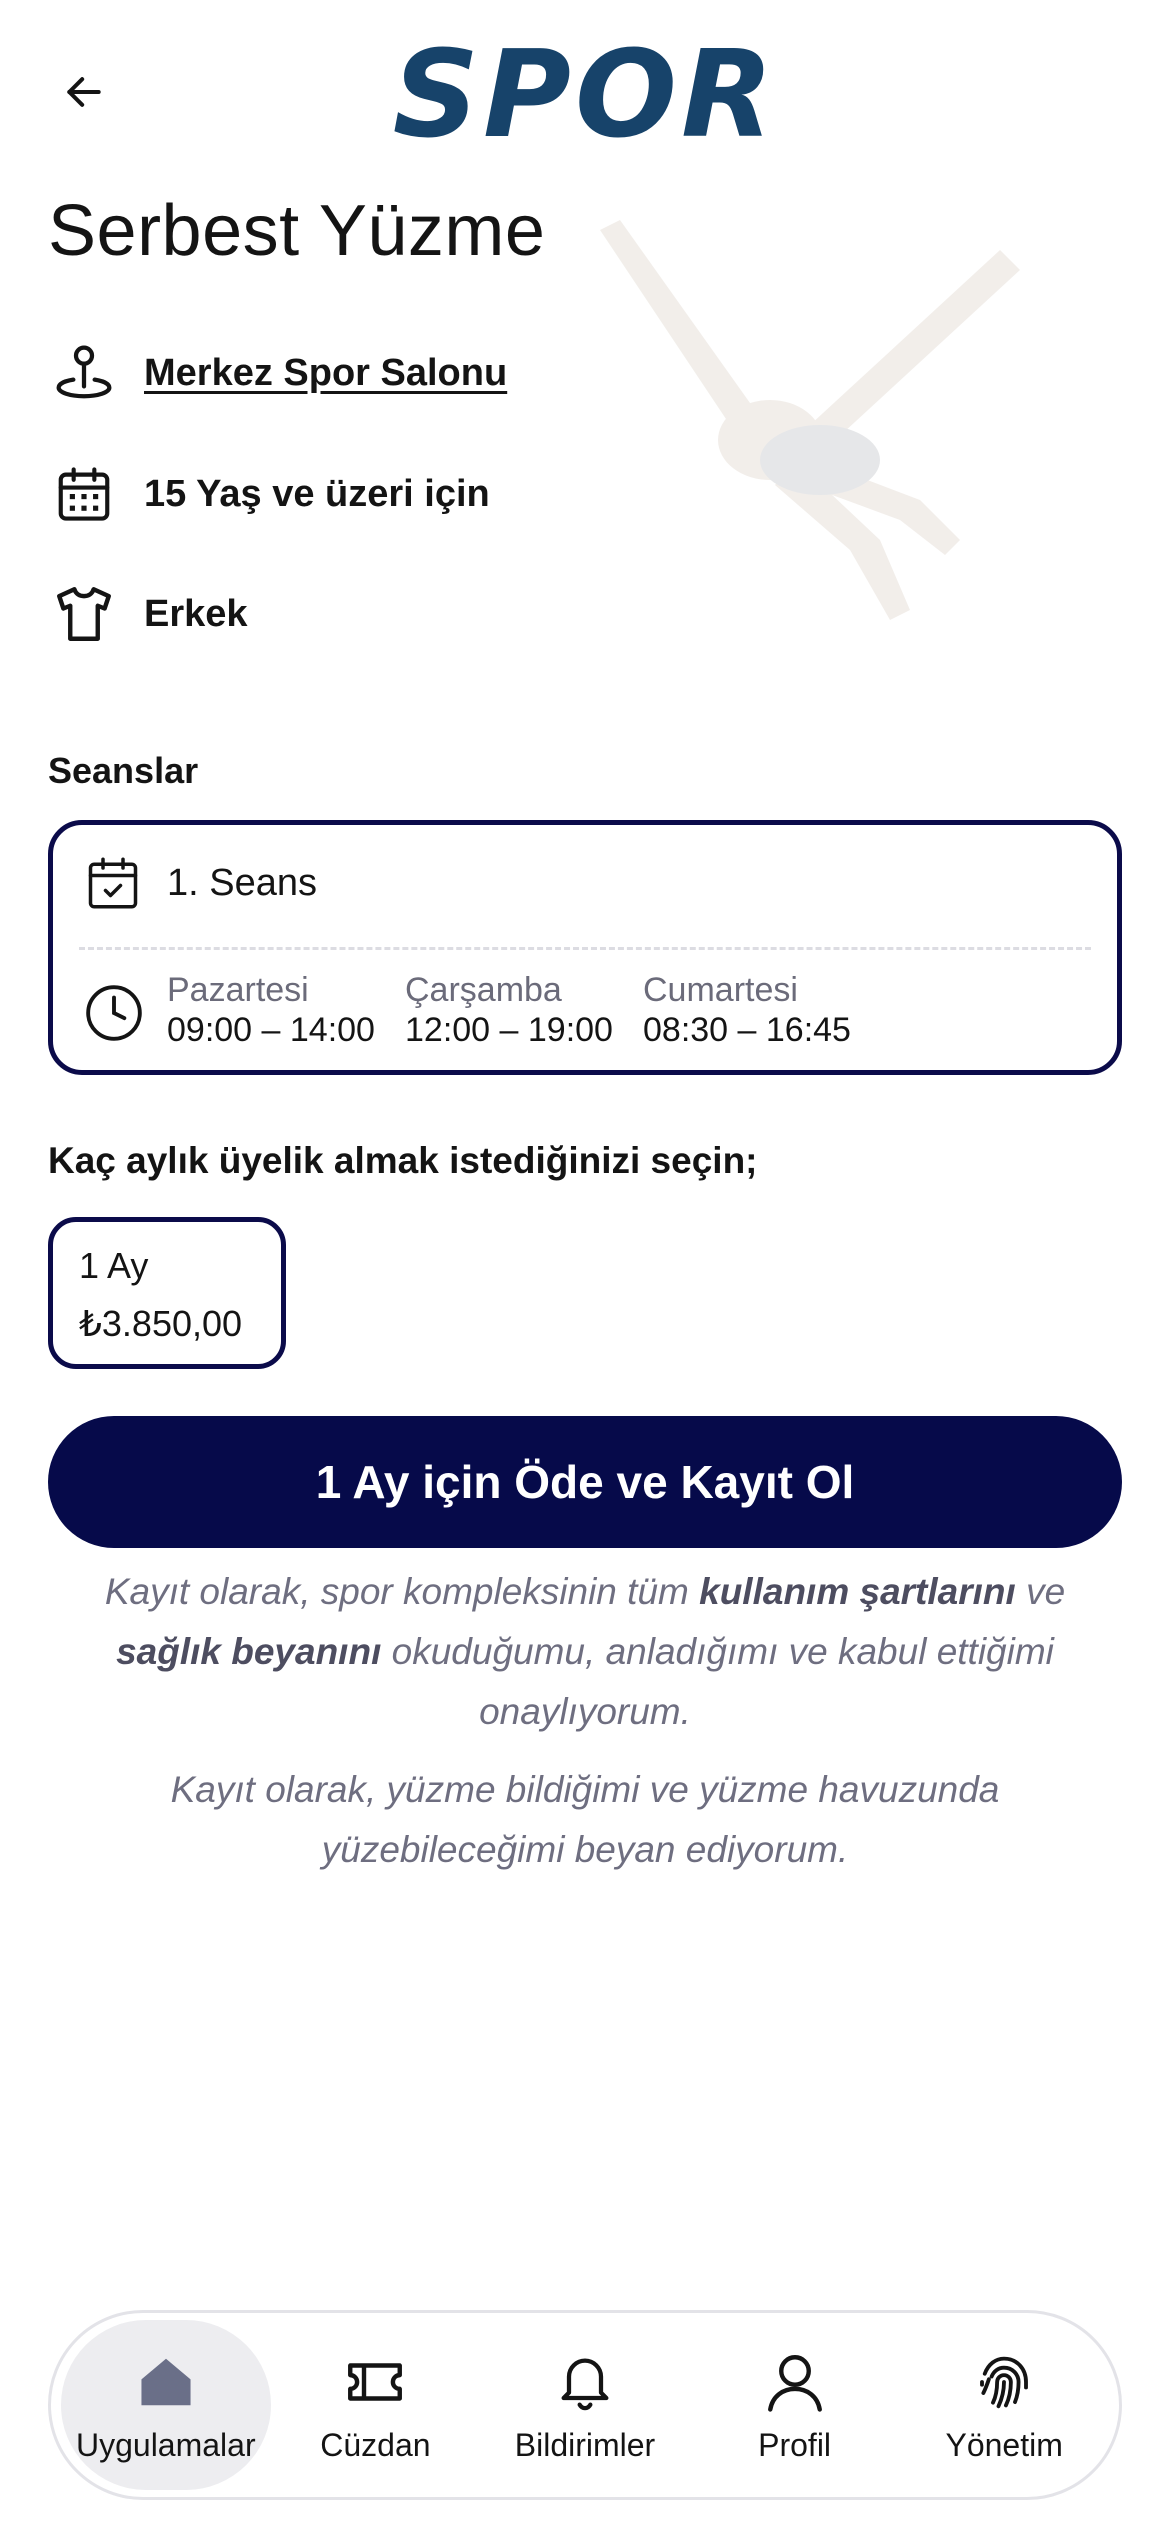 This screenshot has width=1170, height=2532. Describe the element at coordinates (747, 1030) in the screenshot. I see `slot-hours: 08:30 – 16:45` at that location.